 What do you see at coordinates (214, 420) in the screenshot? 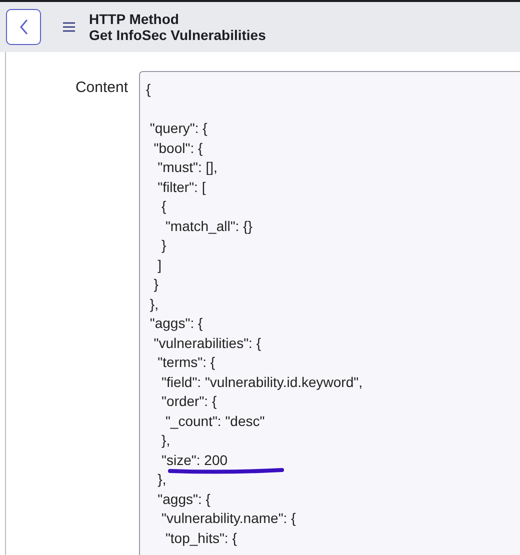
I see `code-line: "_count": "desc"` at bounding box center [214, 420].